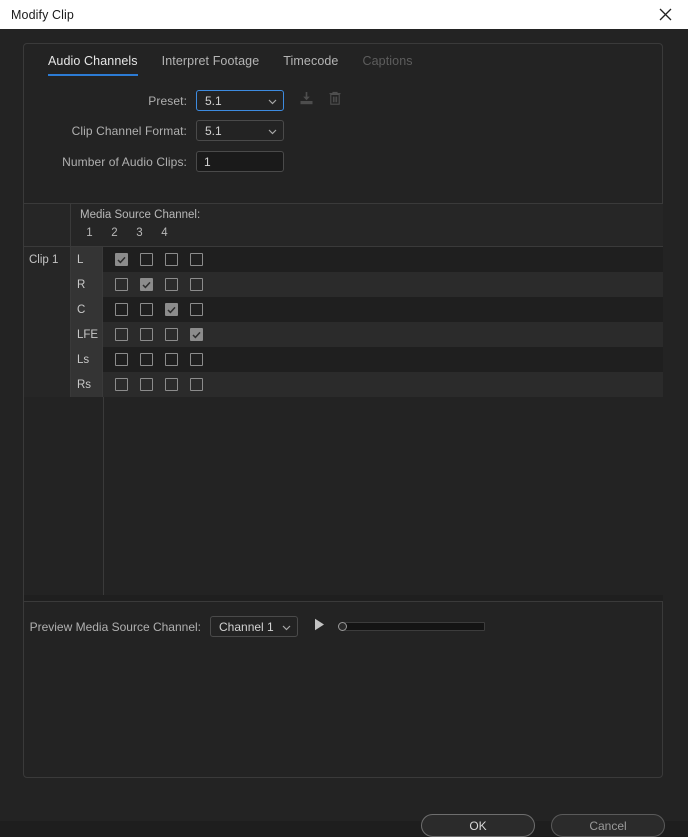 The width and height of the screenshot is (688, 837). I want to click on delete-preset-button, so click(335, 101).